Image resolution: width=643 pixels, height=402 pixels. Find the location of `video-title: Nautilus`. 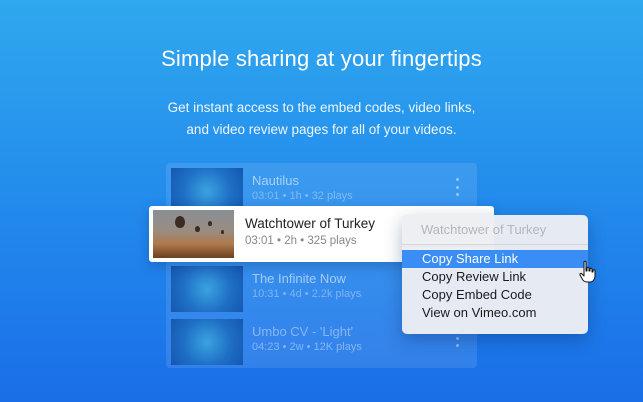

video-title: Nautilus is located at coordinates (275, 180).